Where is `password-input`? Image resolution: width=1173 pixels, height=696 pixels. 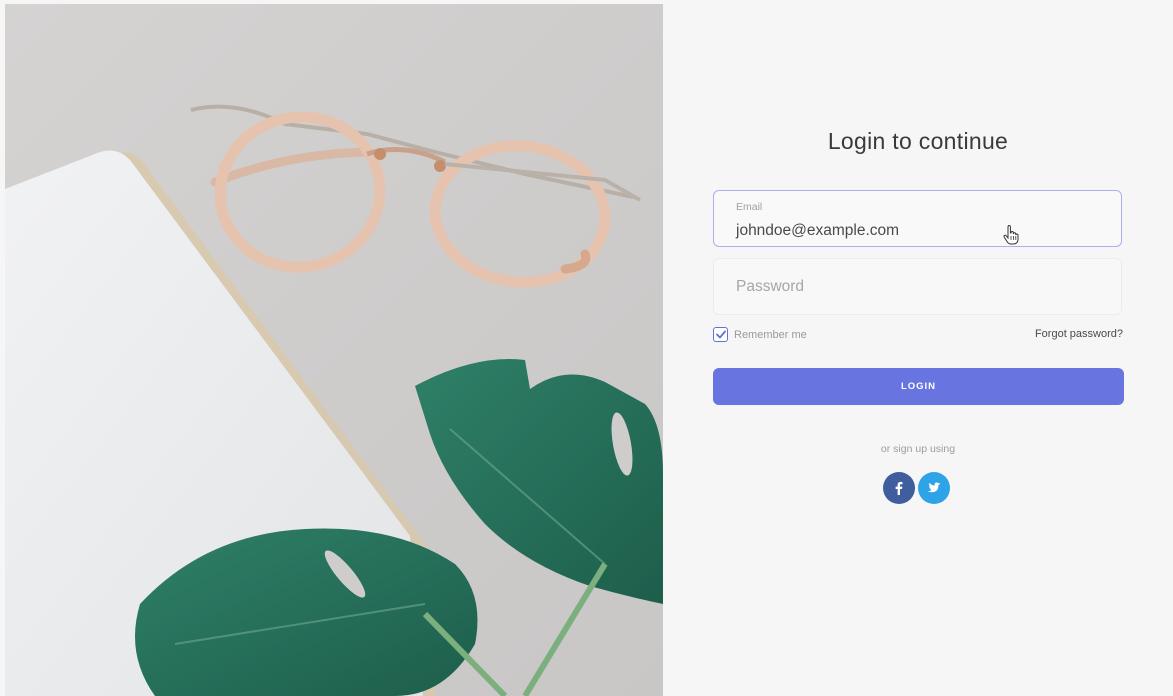 password-input is located at coordinates (916, 287).